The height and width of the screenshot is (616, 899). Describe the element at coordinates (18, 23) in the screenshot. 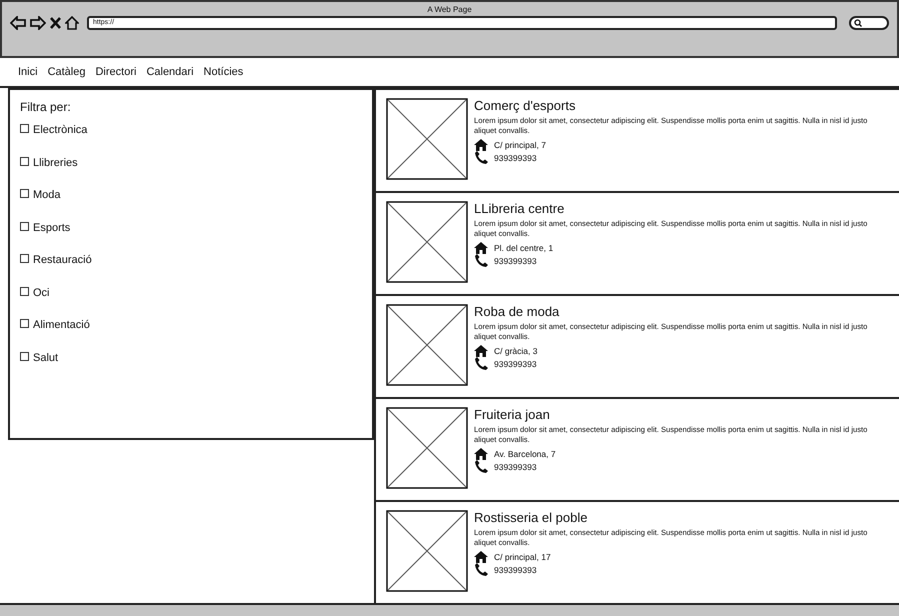

I see `back-arrow-icon` at that location.